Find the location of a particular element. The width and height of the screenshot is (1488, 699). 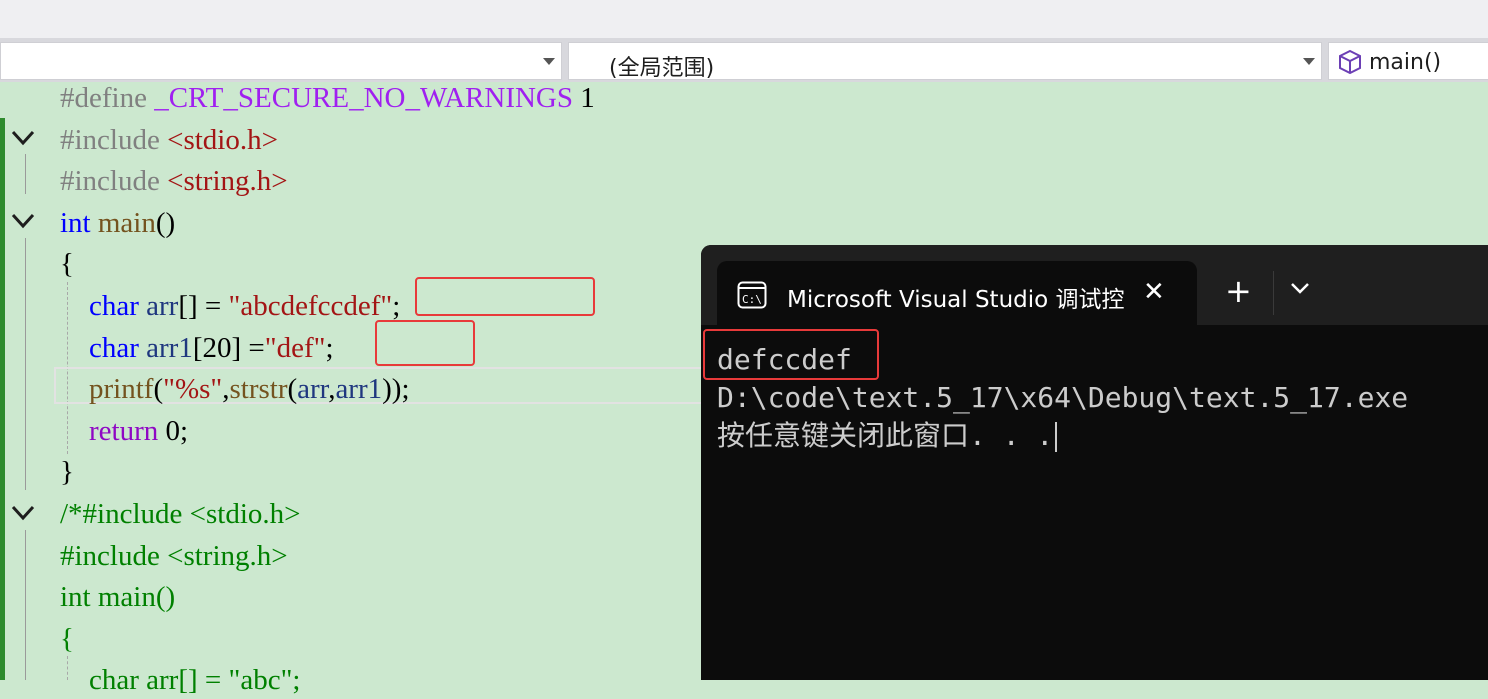

code-token: #include <string.h> is located at coordinates (174, 555).